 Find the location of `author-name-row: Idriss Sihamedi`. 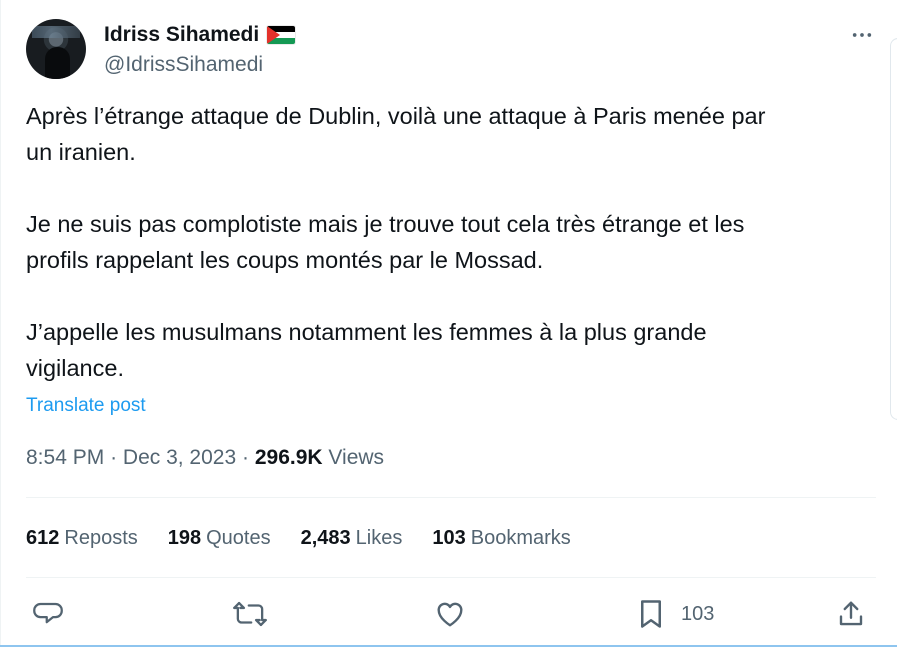

author-name-row: Idriss Sihamedi is located at coordinates (200, 35).